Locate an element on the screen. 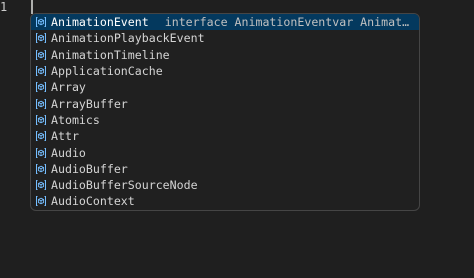  suggest-item-label: Atomics is located at coordinates (75, 119).